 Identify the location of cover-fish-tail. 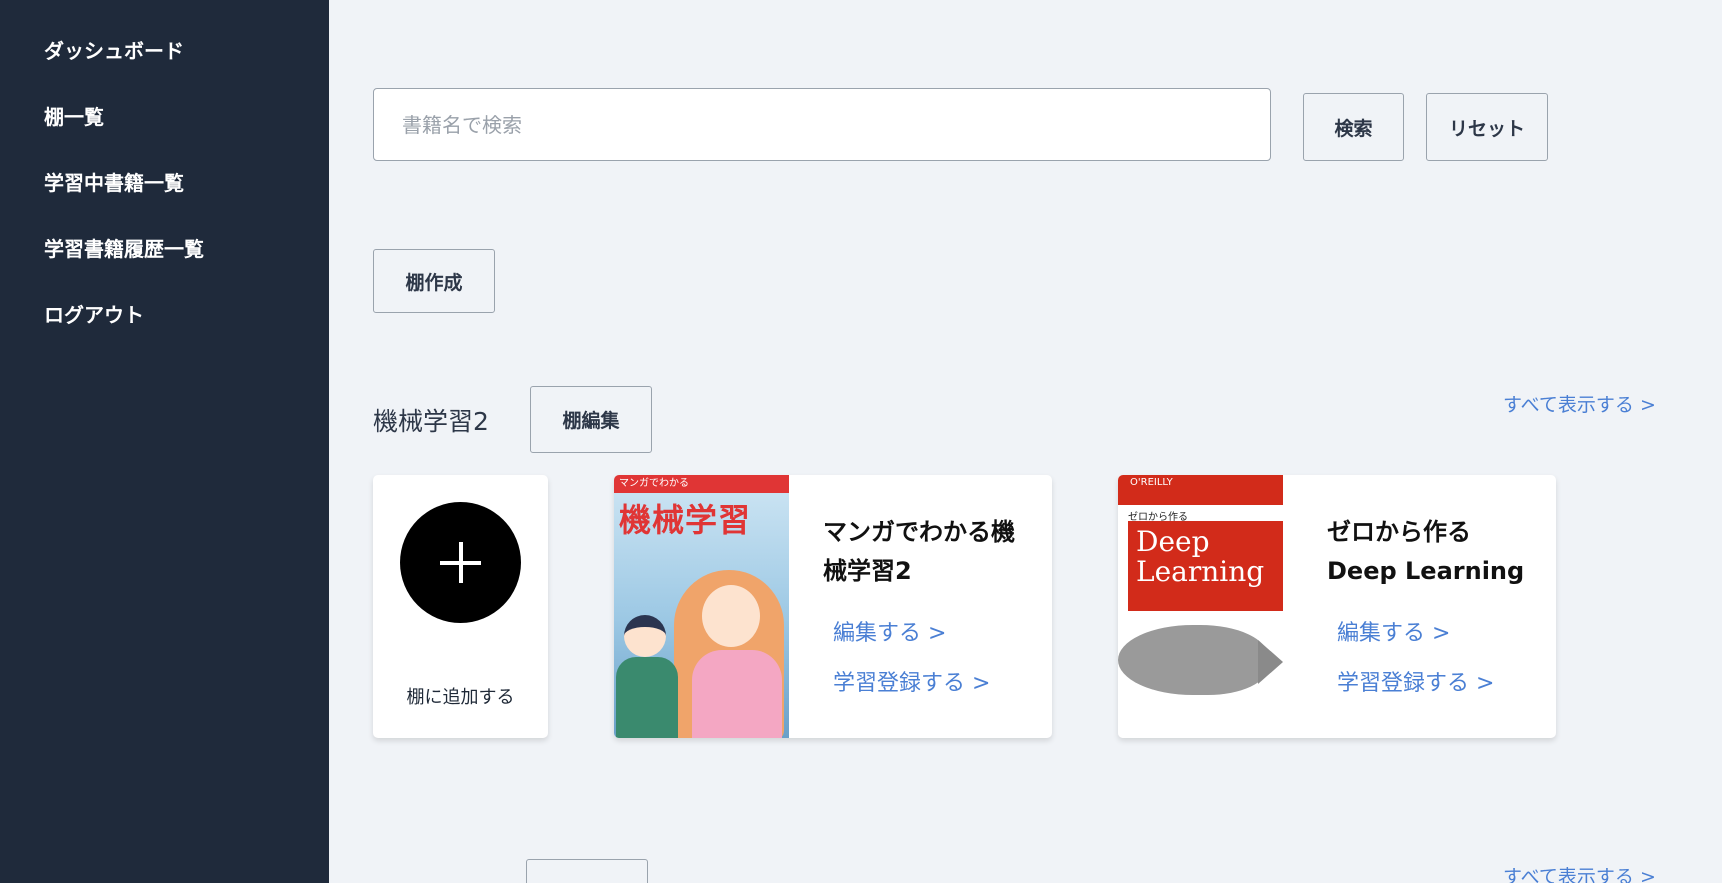
(1270, 662).